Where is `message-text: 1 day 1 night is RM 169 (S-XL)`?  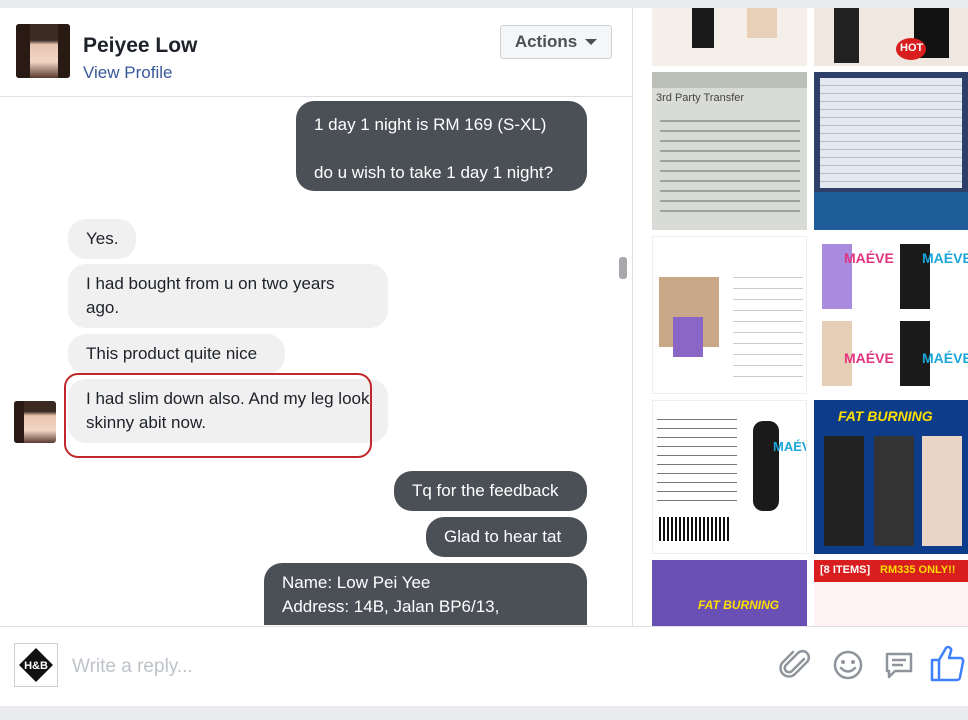
message-text: 1 day 1 night is RM 169 (S-XL) is located at coordinates (430, 124).